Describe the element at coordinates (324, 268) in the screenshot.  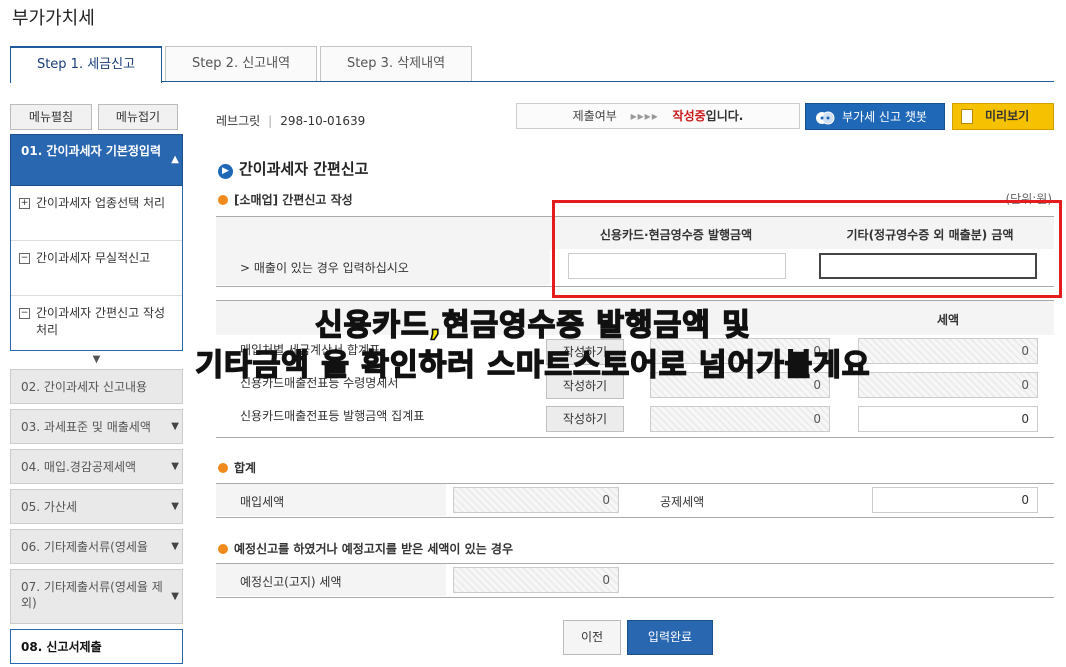
I see `sales-row-label: > 매출이 있는 경우 입력하십시오` at that location.